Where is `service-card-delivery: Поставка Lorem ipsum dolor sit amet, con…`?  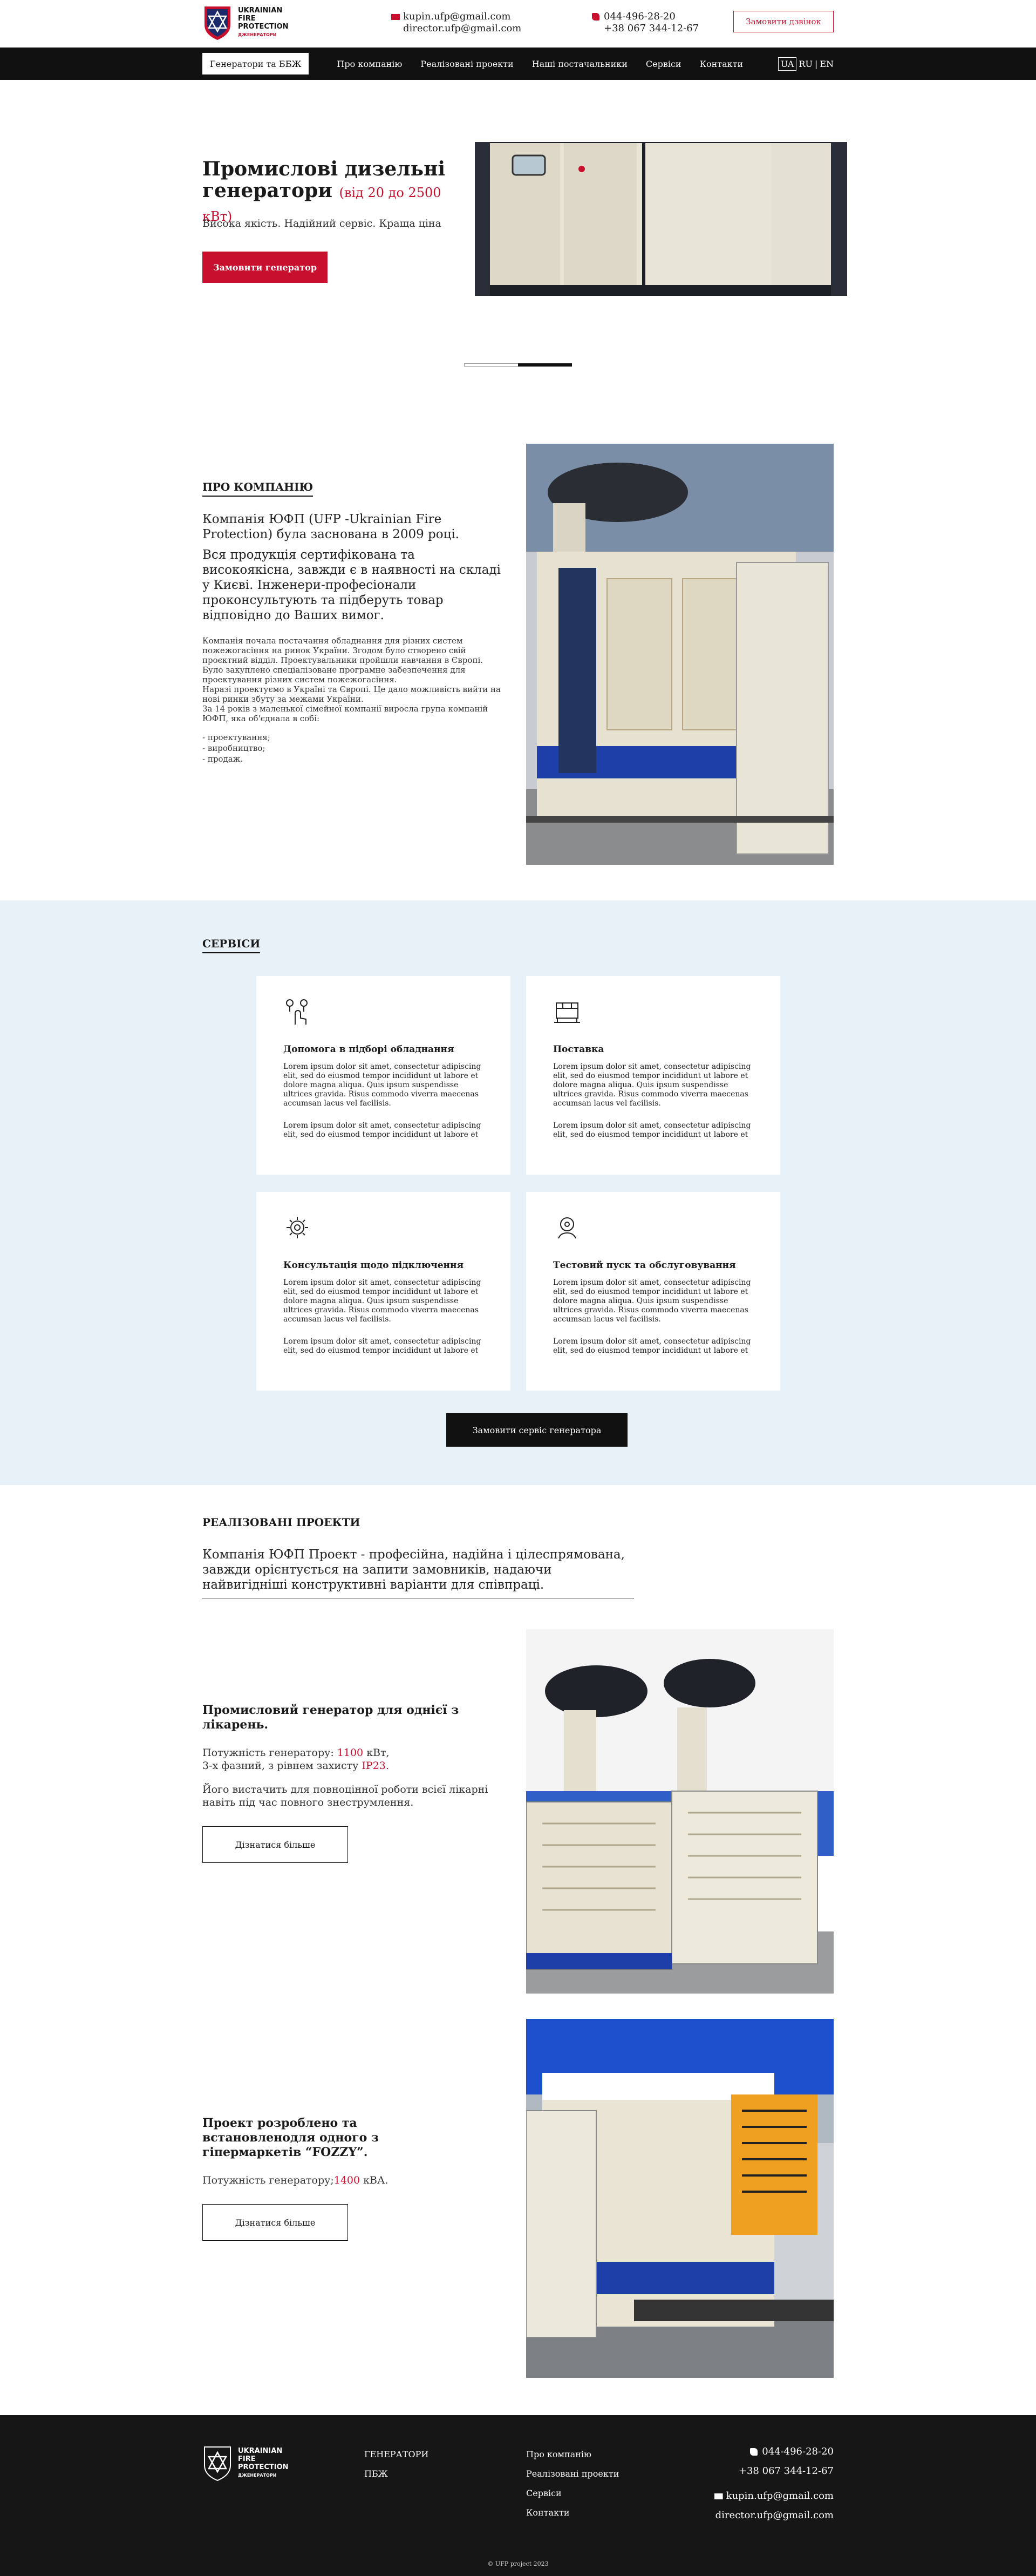 service-card-delivery: Поставка Lorem ipsum dolor sit amet, con… is located at coordinates (653, 1075).